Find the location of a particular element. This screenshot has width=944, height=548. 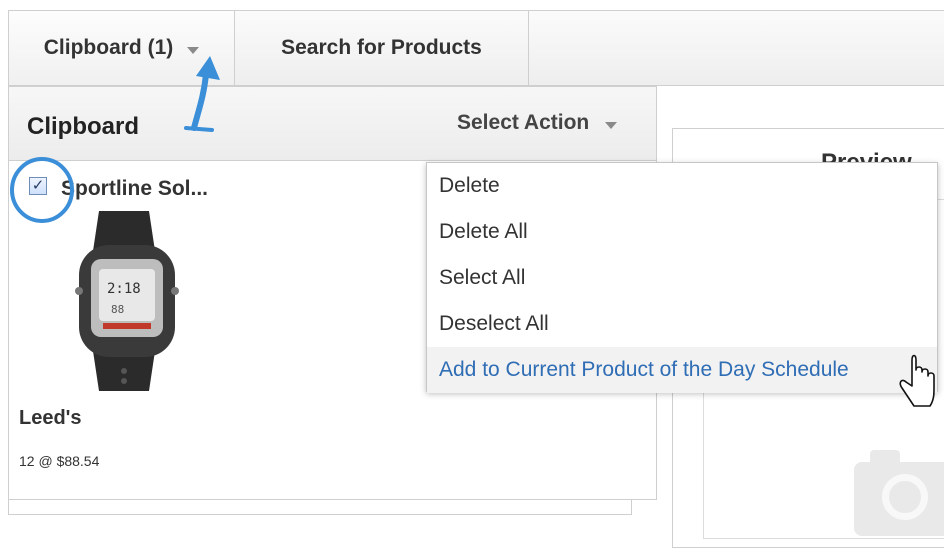

select-action-button: Select Action is located at coordinates (537, 123).